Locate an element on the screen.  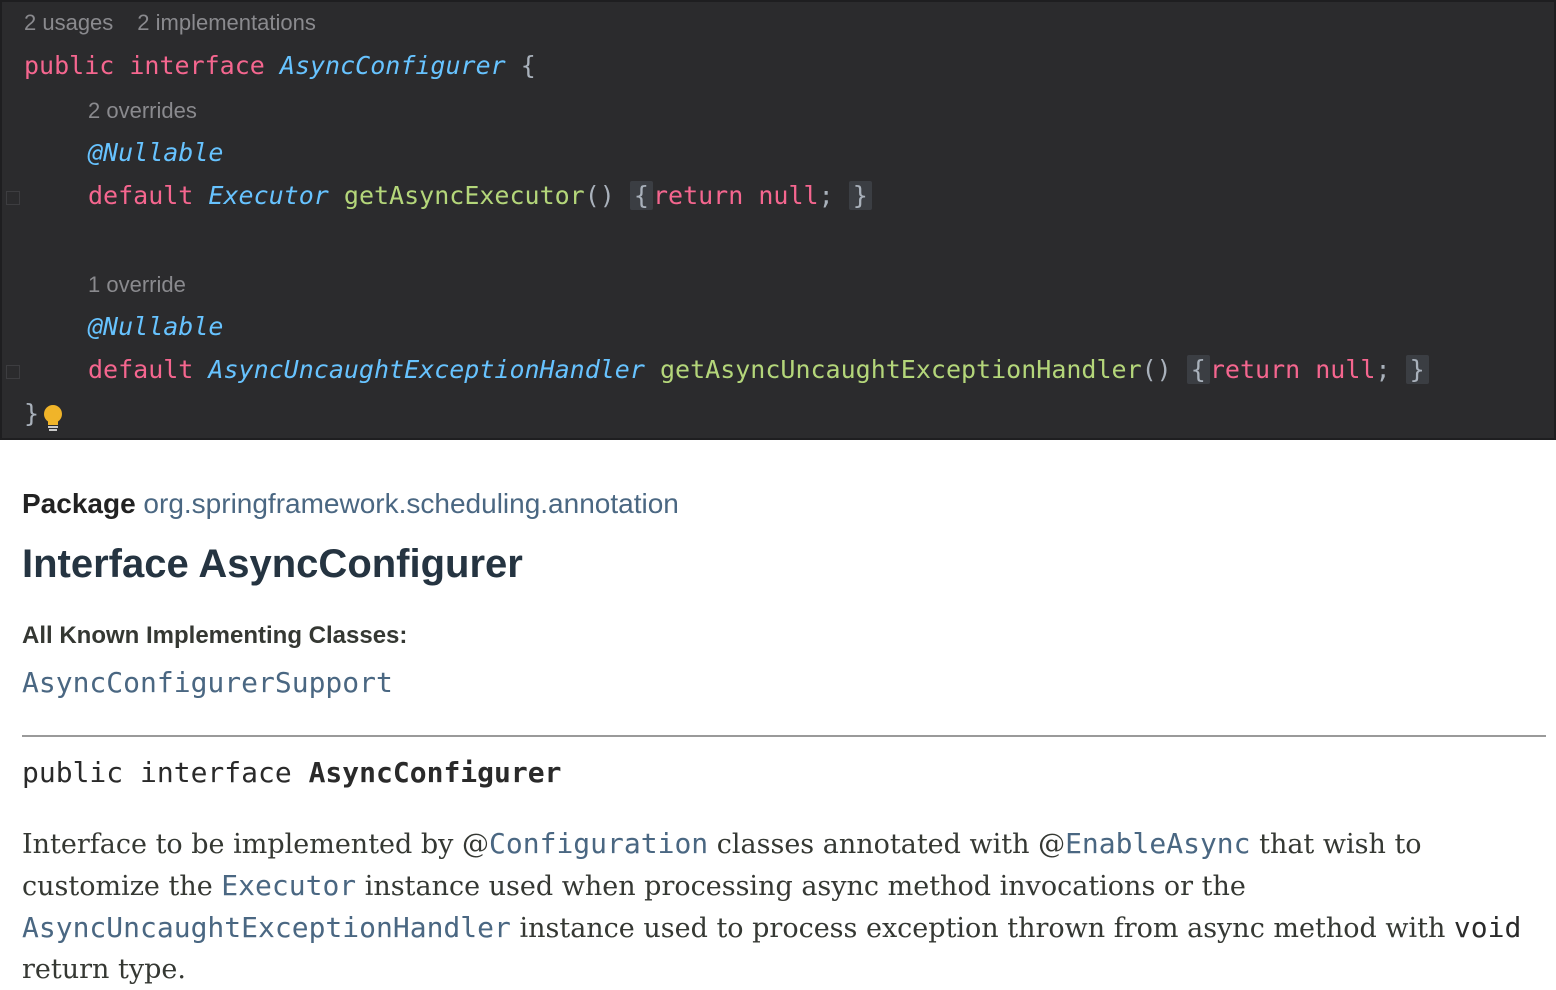
closing-brace-line: } is located at coordinates (31, 414).